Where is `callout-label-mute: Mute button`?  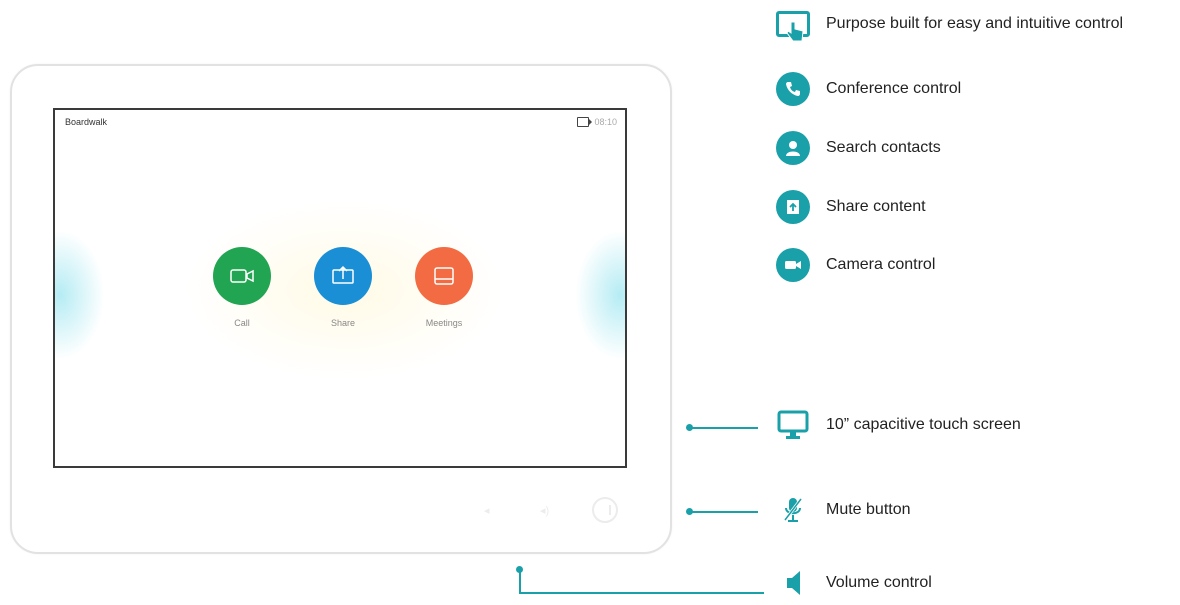 callout-label-mute: Mute button is located at coordinates (868, 509).